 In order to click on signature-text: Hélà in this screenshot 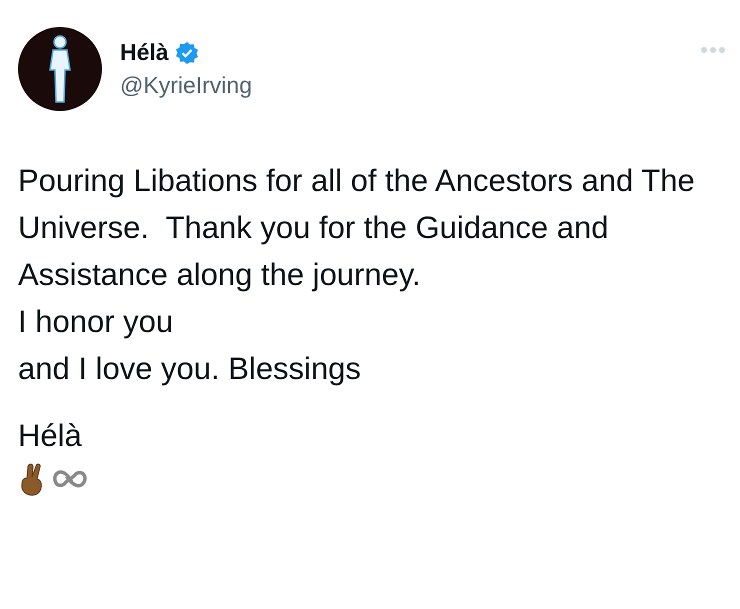, I will do `click(50, 436)`.